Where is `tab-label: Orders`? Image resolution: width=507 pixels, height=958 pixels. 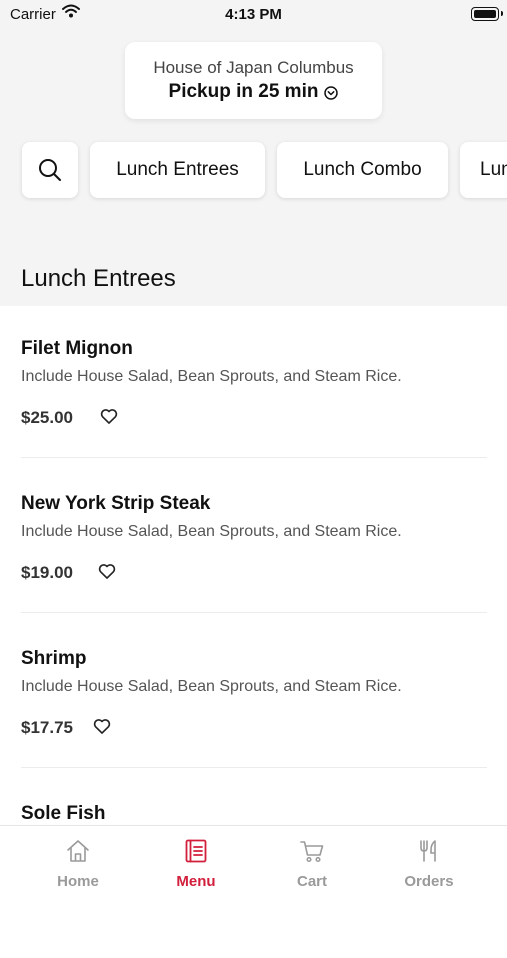
tab-label: Orders is located at coordinates (429, 881).